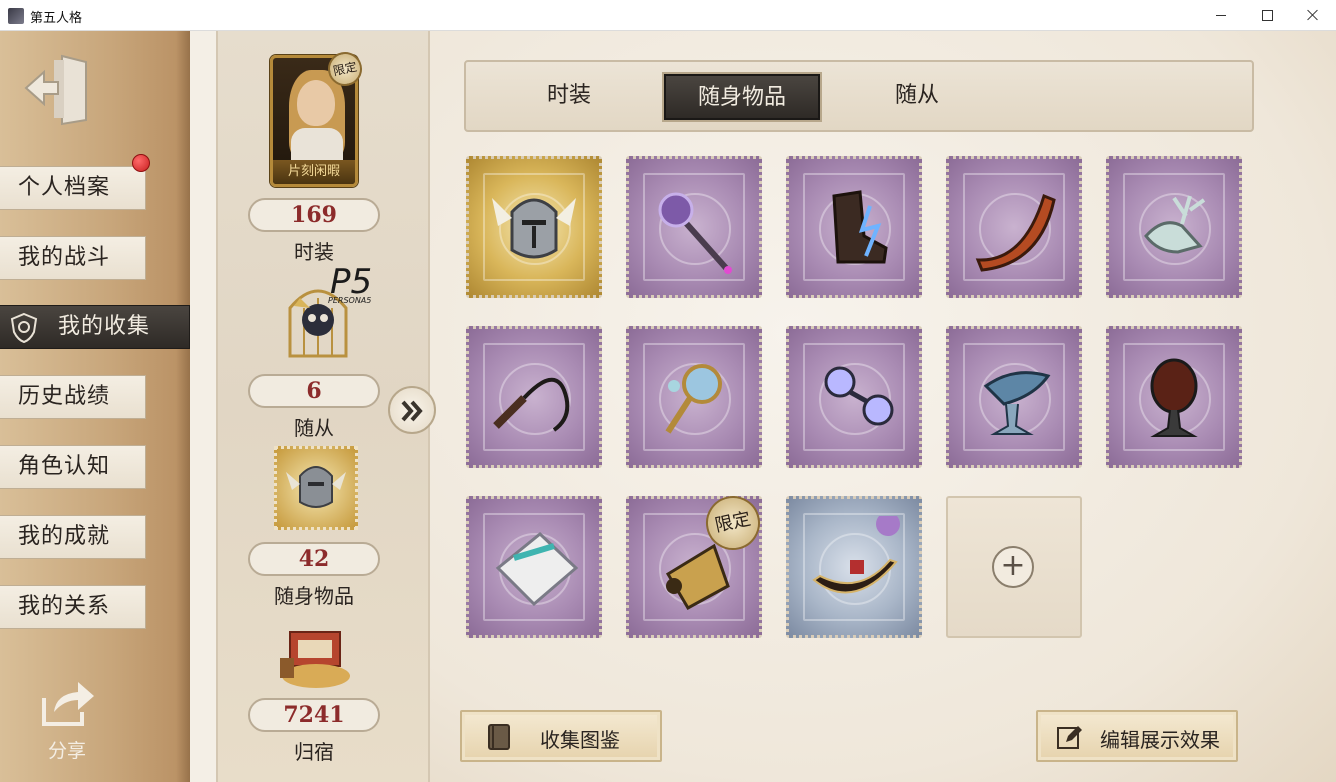 This screenshot has width=1336, height=782. What do you see at coordinates (64, 466) in the screenshot?
I see `menu-item-label: 角色认知` at bounding box center [64, 466].